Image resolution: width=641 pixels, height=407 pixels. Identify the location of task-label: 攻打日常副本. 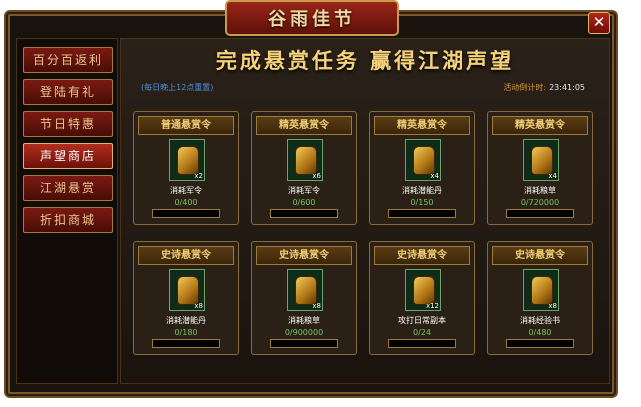
(422, 320).